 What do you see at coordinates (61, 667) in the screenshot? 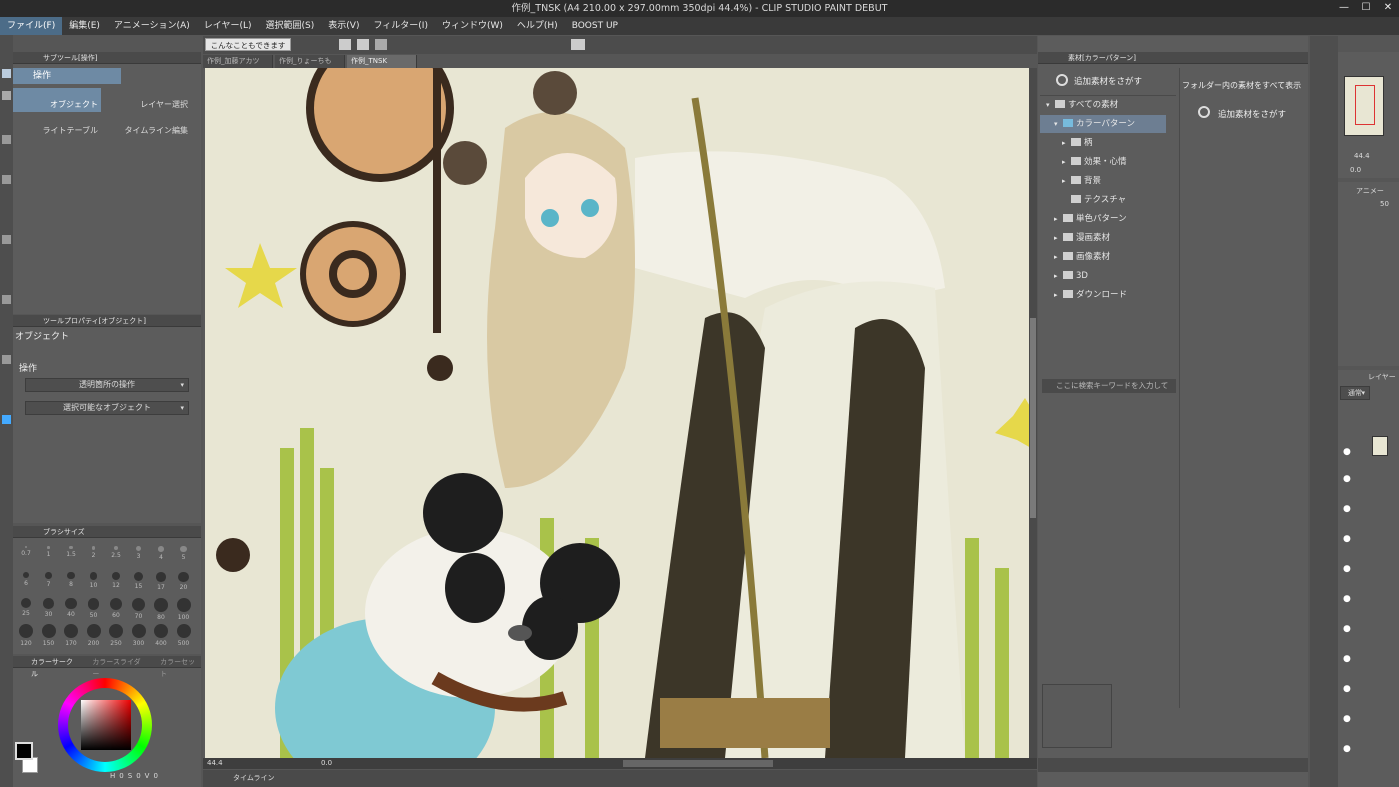
I see `tab-color-circle: カラーサークル` at bounding box center [61, 667].